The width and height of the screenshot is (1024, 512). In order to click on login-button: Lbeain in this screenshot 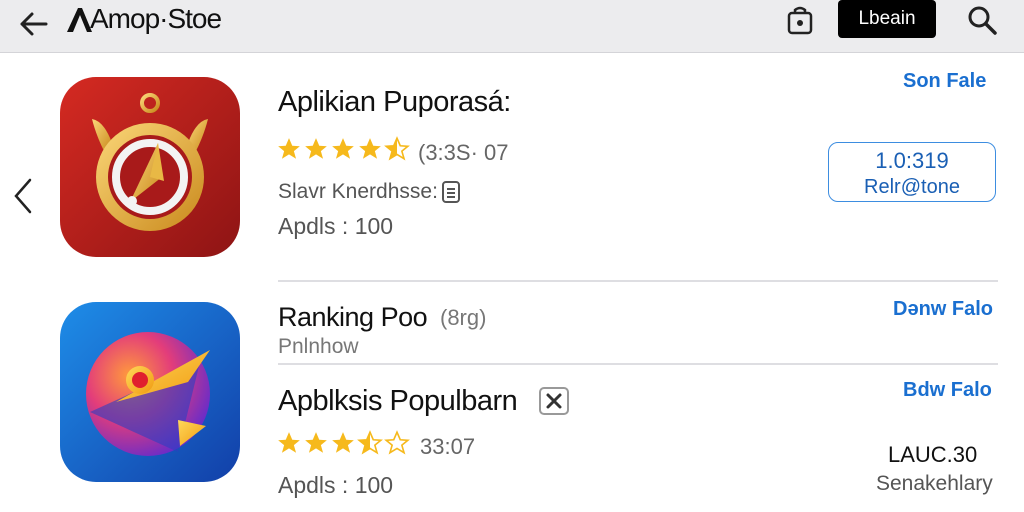, I will do `click(887, 19)`.